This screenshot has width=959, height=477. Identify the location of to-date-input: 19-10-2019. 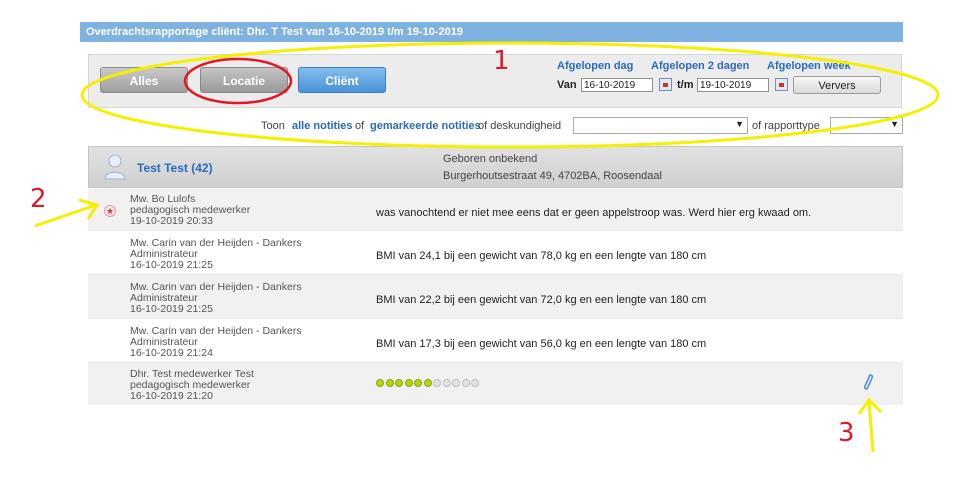
(733, 85).